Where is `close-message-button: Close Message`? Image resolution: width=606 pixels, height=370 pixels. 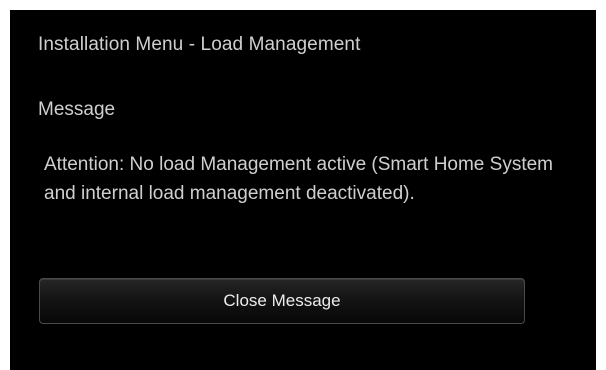 close-message-button: Close Message is located at coordinates (282, 301).